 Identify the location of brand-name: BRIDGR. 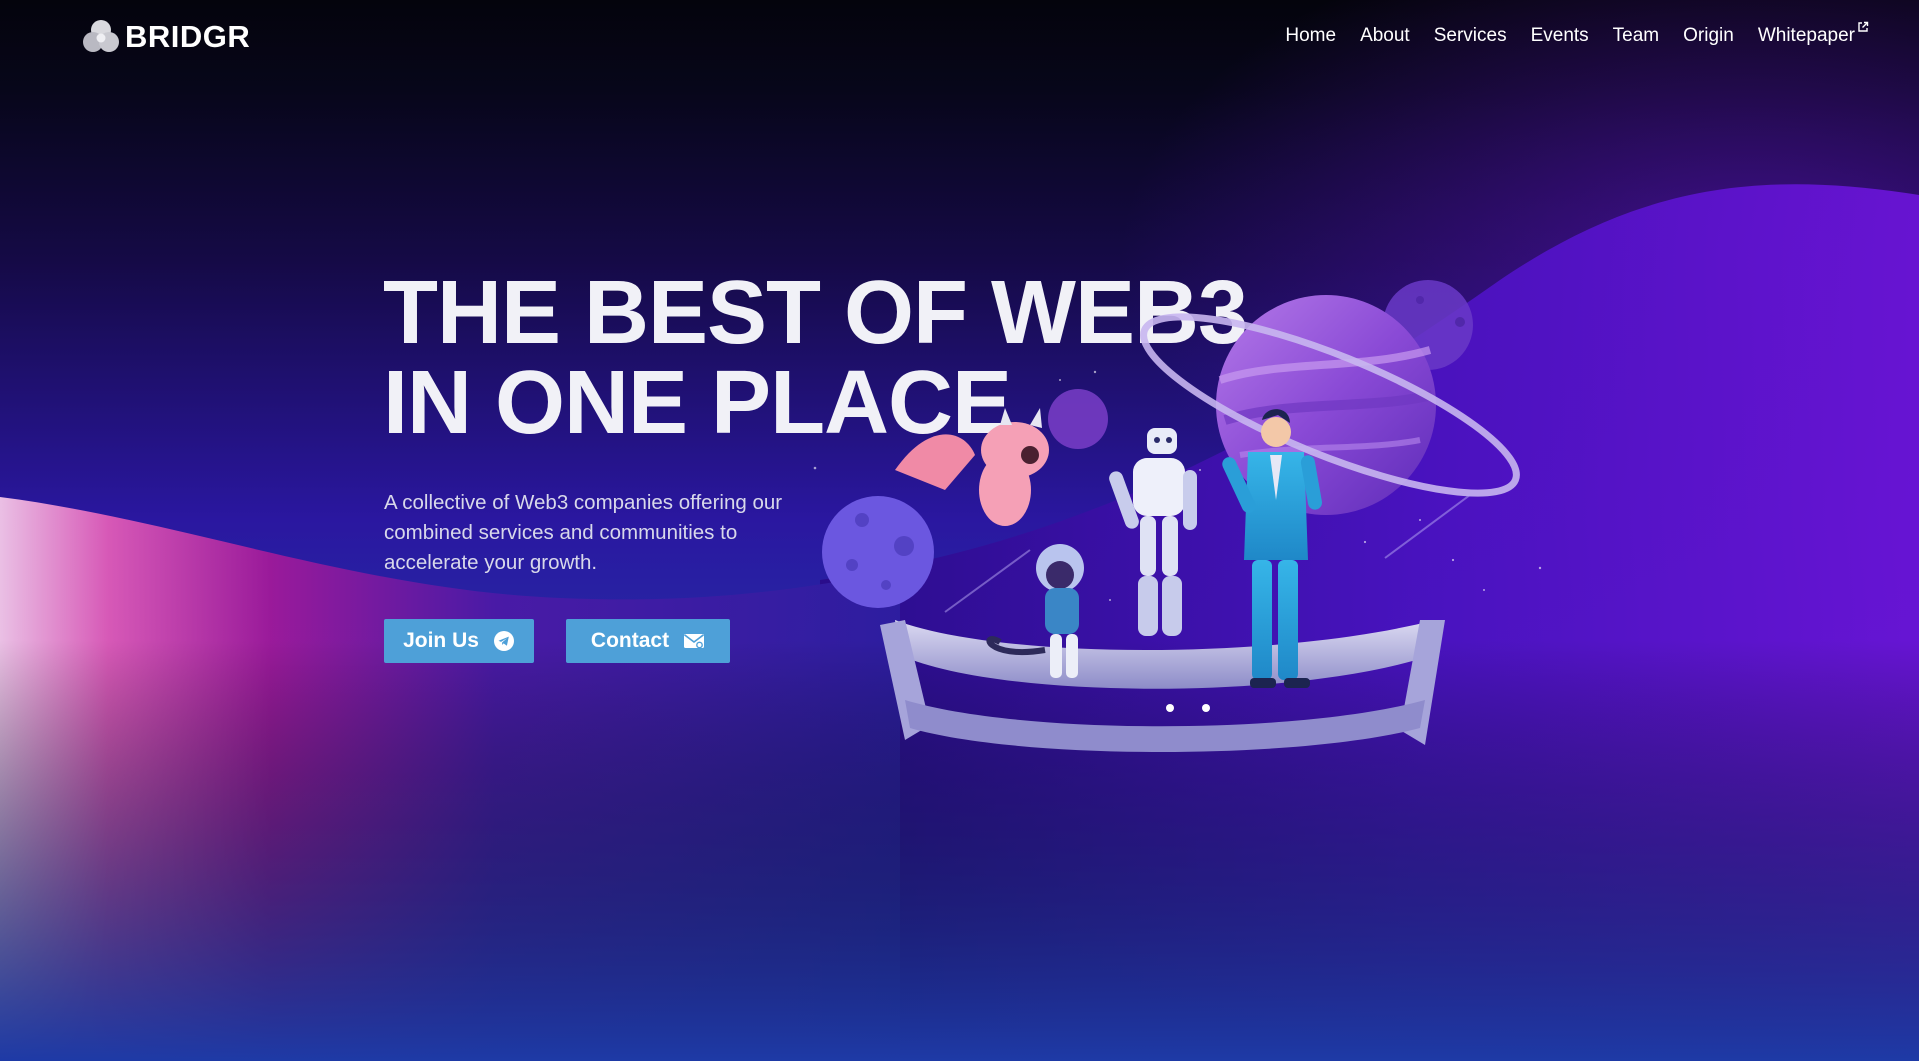
(188, 36).